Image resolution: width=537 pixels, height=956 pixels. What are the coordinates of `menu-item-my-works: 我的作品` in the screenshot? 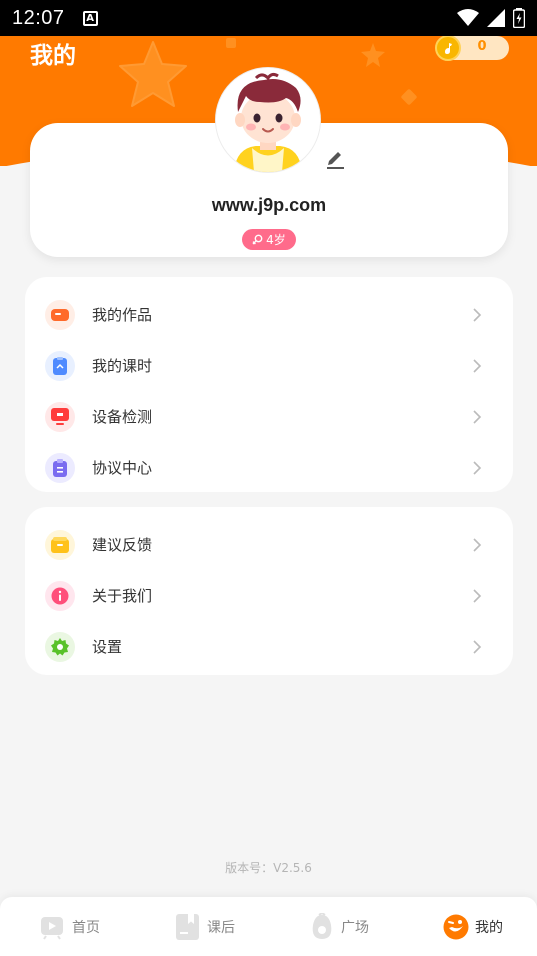 It's located at (269, 314).